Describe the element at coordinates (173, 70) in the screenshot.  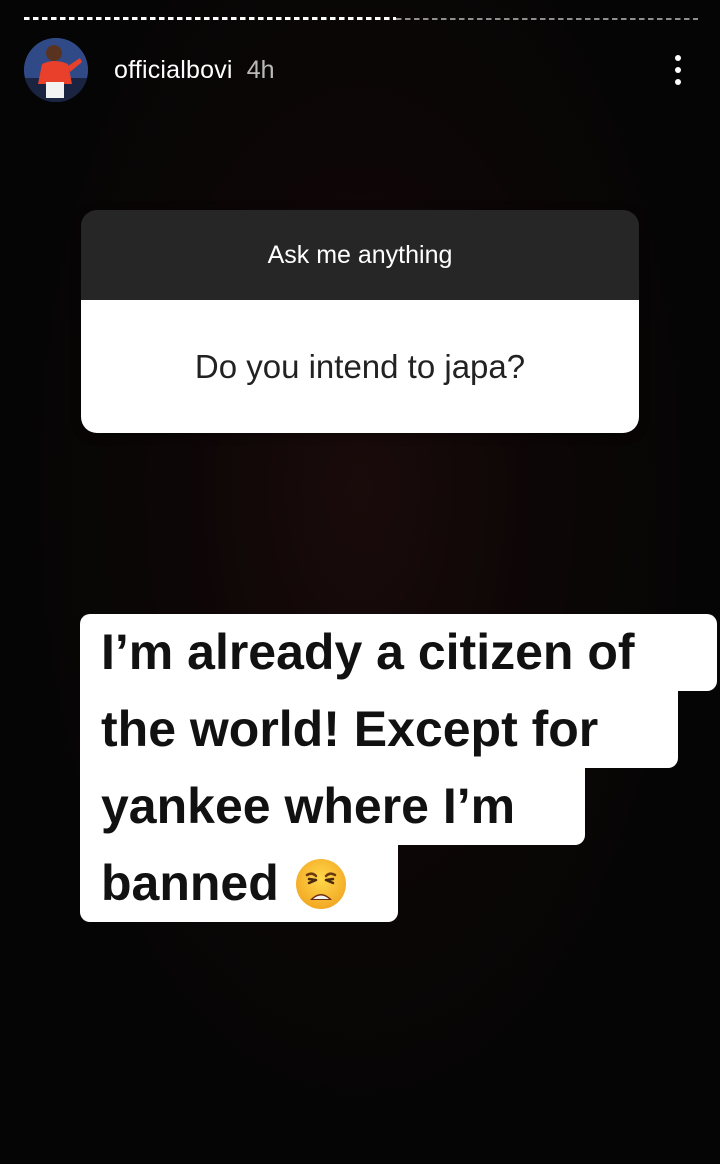
I see `username: officialbovi` at that location.